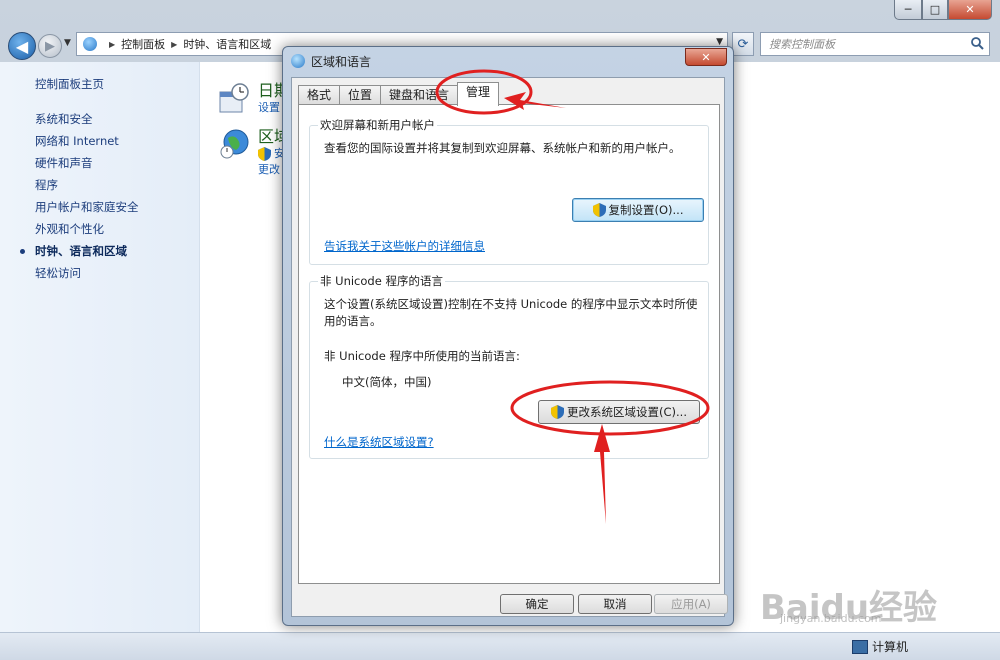  I want to click on sidebar-item-hardware: 硬件和声音, so click(87, 163).